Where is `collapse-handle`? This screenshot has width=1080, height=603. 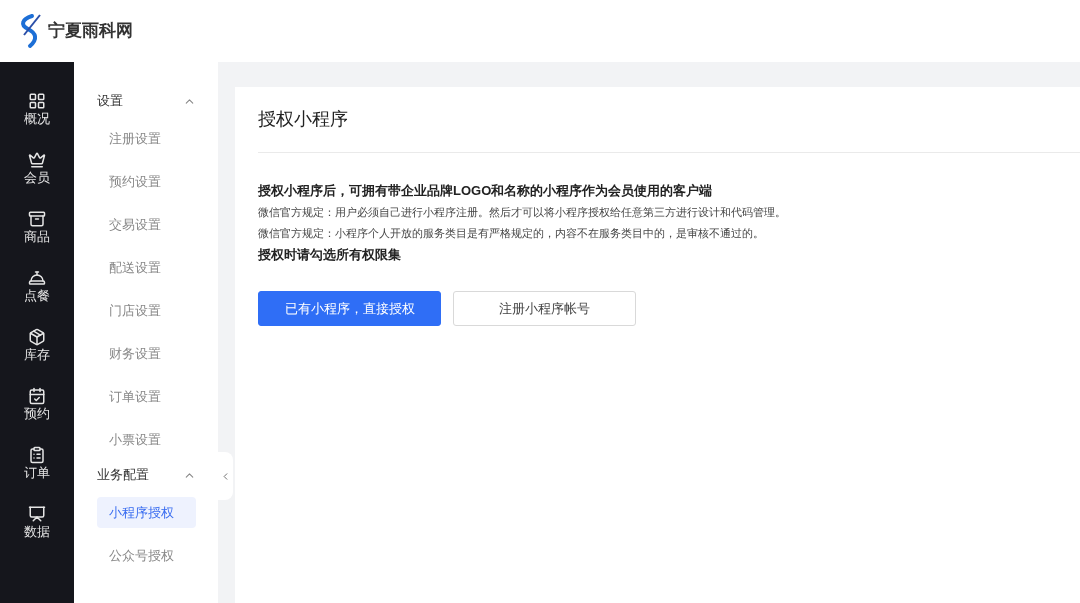 collapse-handle is located at coordinates (225, 476).